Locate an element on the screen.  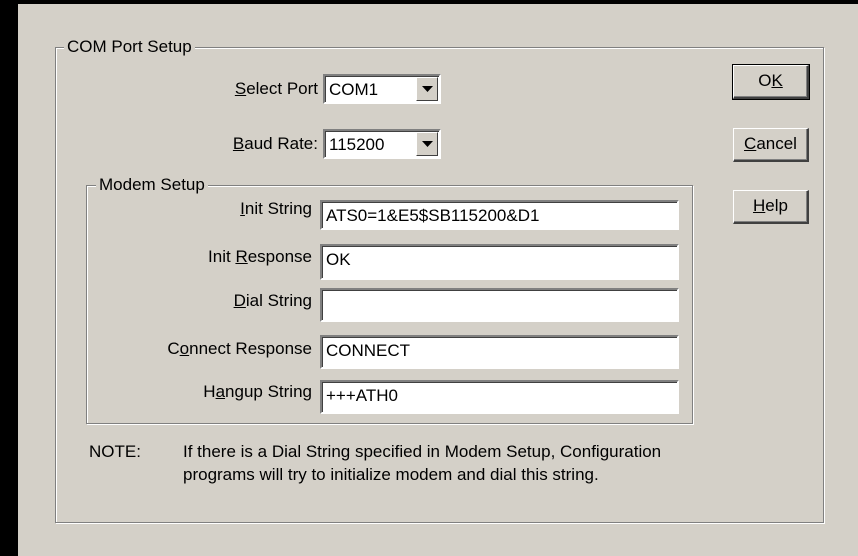
com-port-setup-title: COM Port Setup is located at coordinates (129, 47).